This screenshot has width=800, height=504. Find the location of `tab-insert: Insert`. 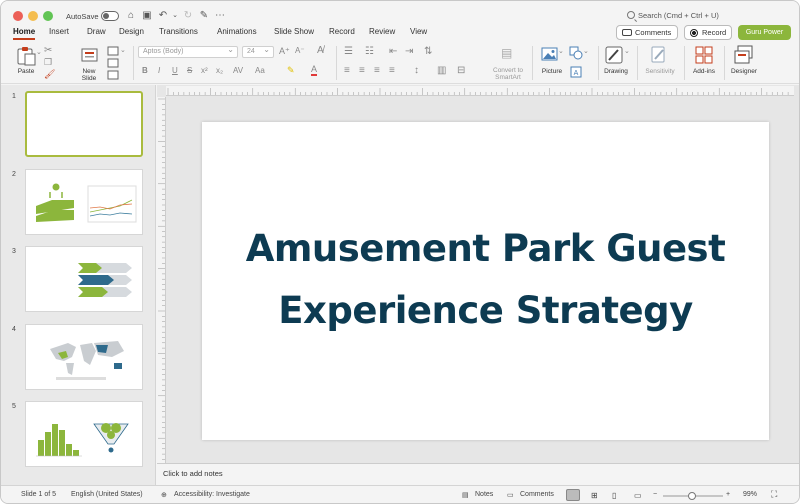

tab-insert: Insert is located at coordinates (59, 31).